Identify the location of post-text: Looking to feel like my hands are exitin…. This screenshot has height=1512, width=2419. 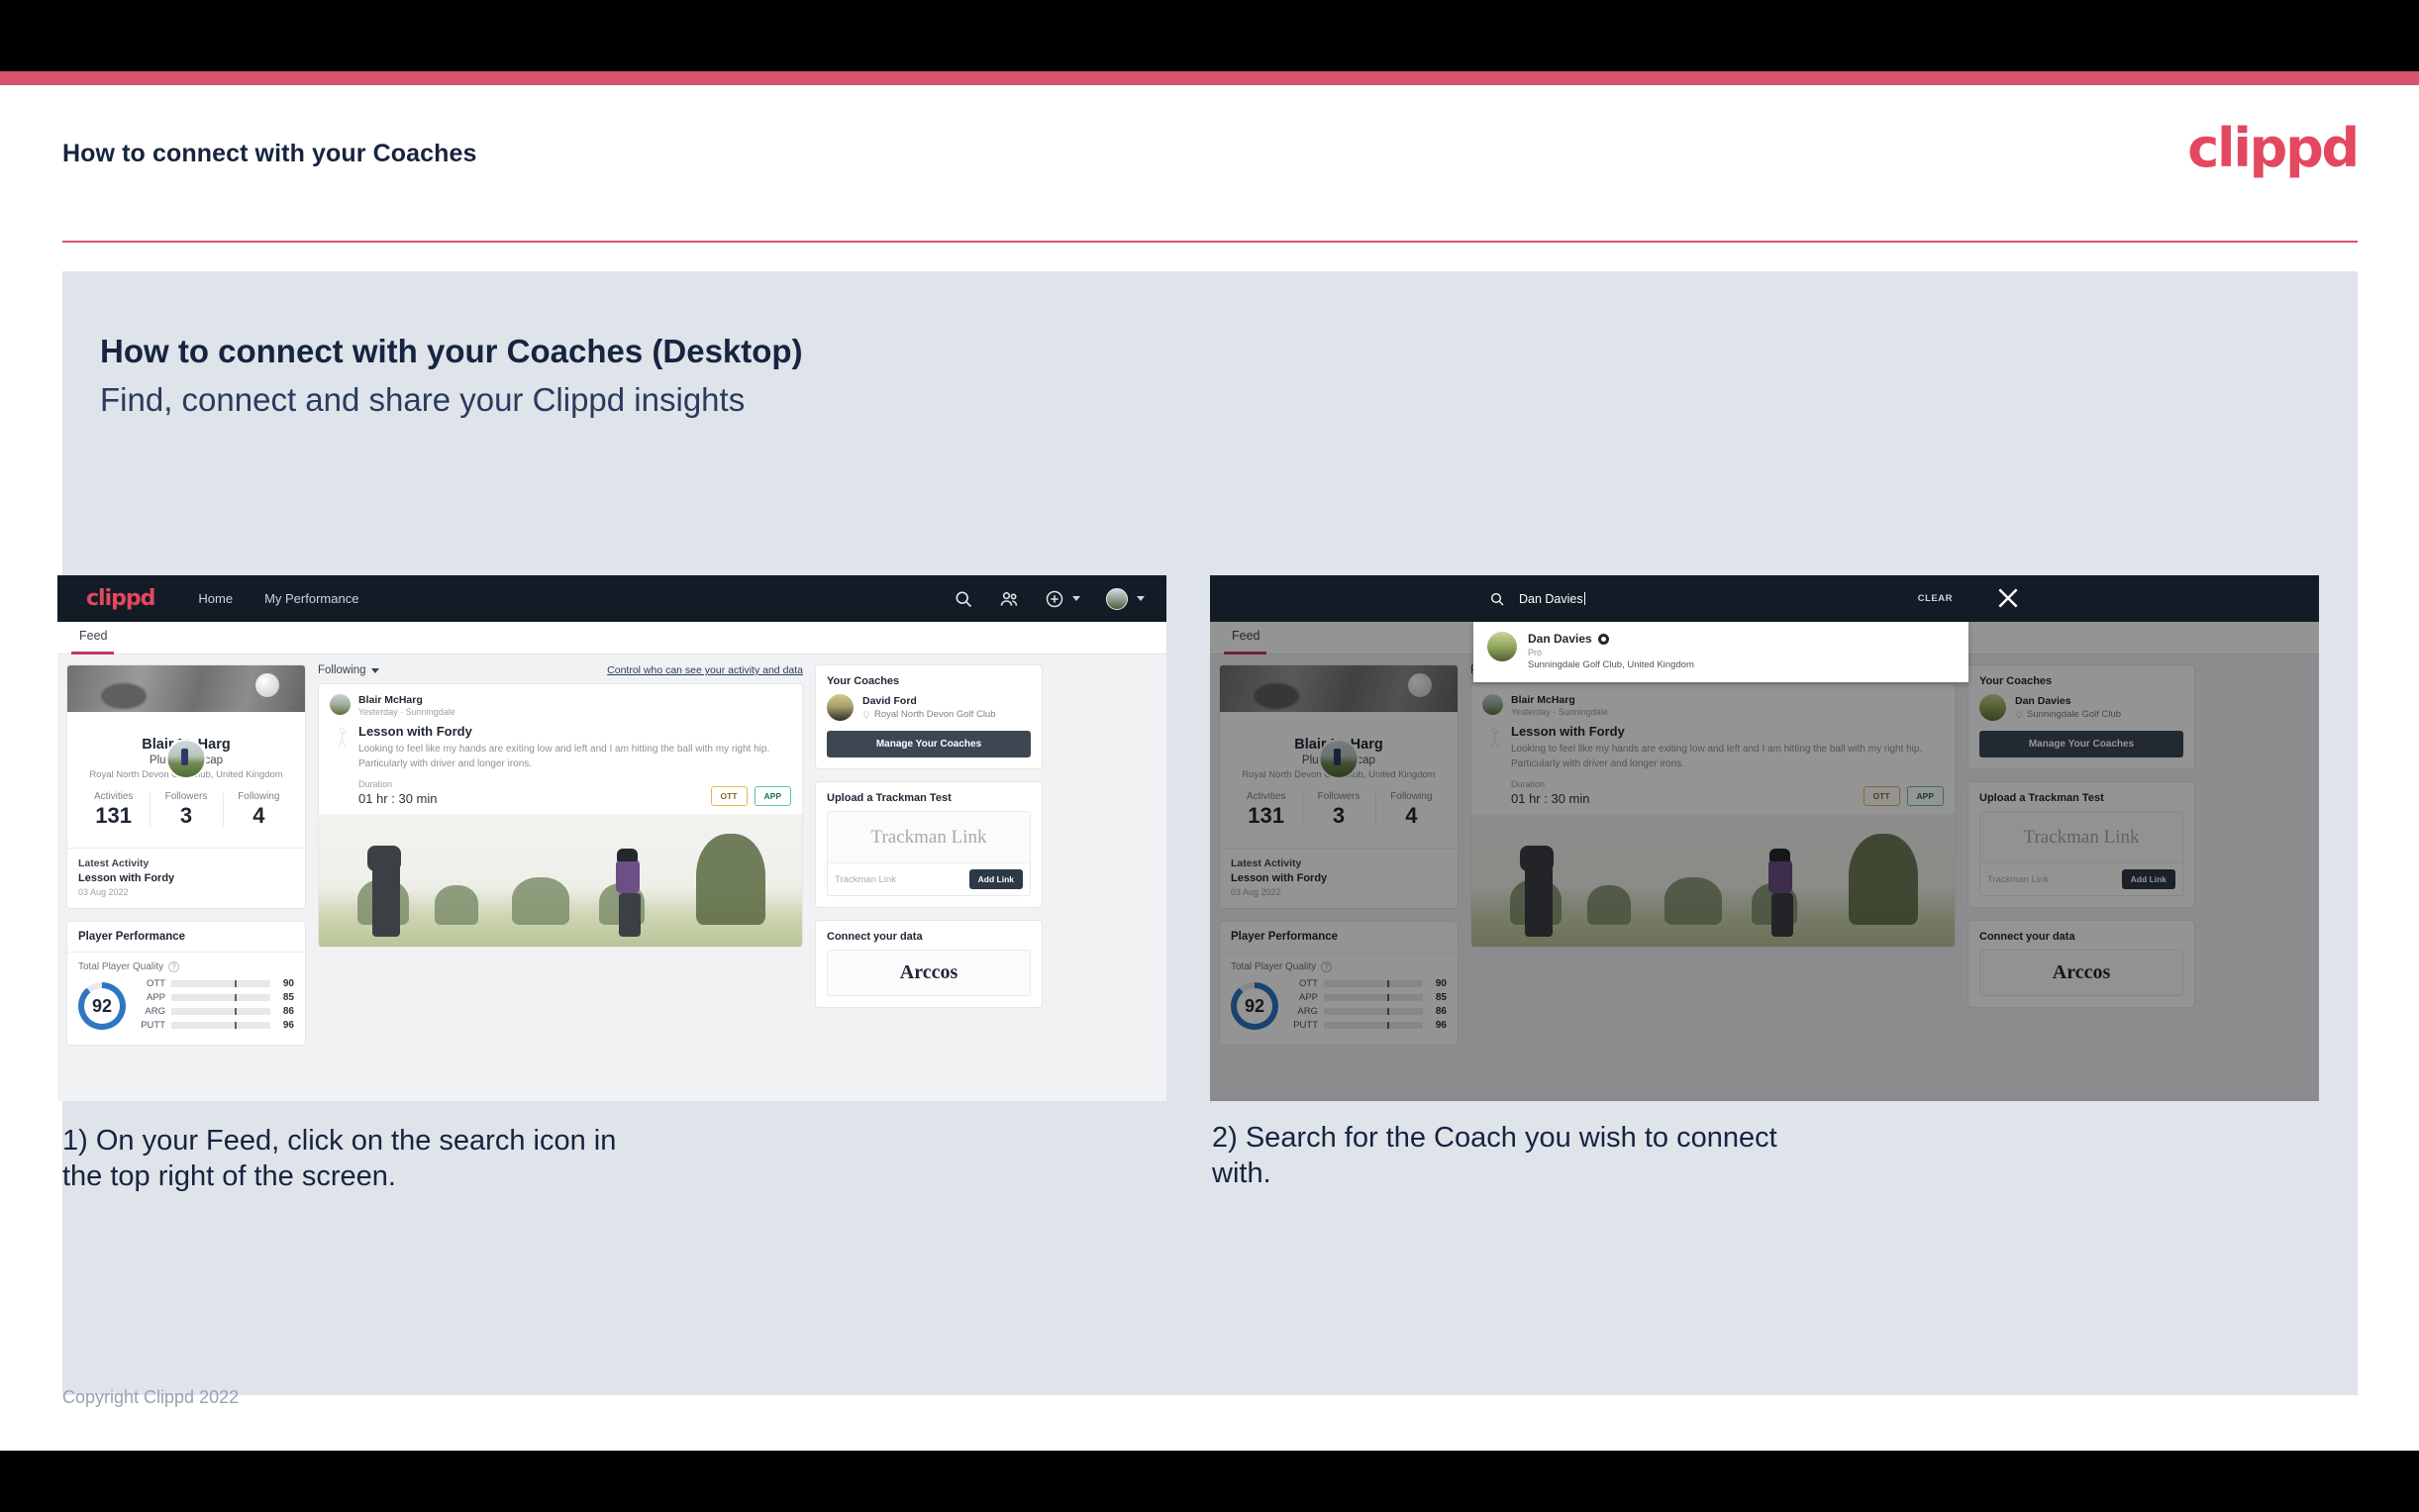
(564, 756).